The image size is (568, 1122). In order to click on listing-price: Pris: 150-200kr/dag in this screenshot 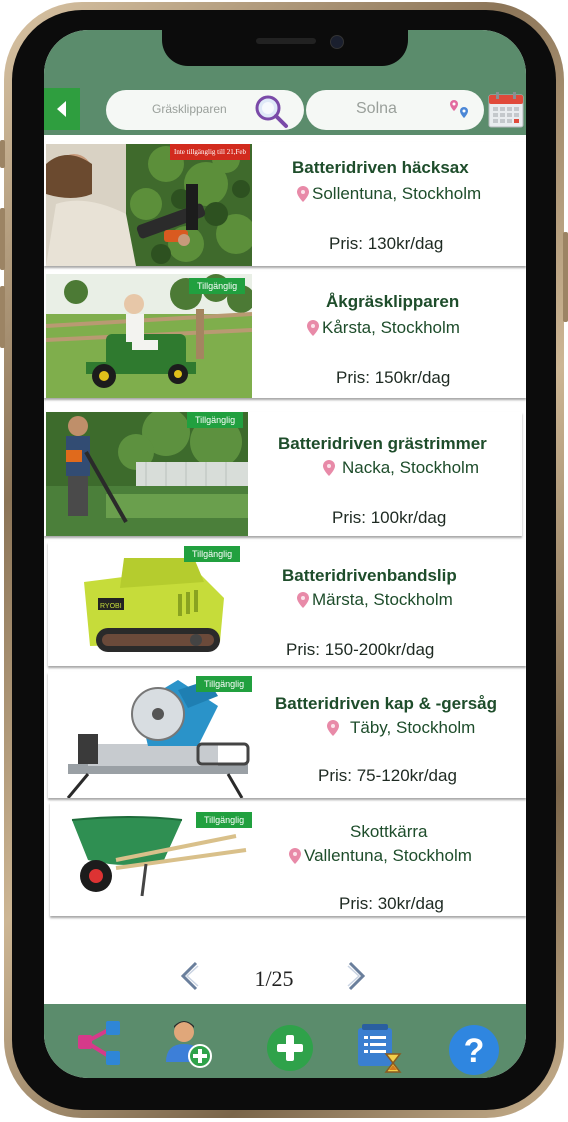, I will do `click(360, 649)`.